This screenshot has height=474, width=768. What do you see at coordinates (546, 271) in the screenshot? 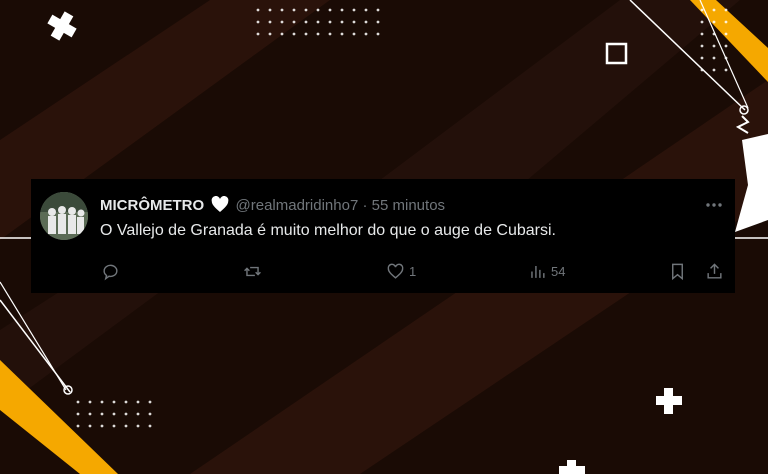
I see `views-button: 54` at bounding box center [546, 271].